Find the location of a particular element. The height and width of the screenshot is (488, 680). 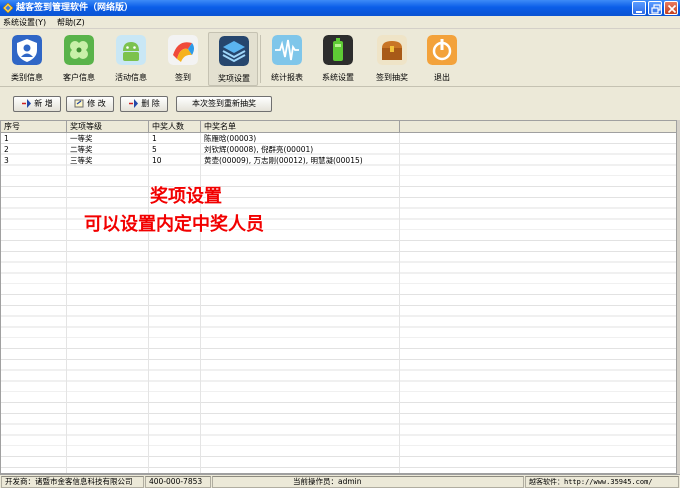

edit-icon is located at coordinates (79, 103).